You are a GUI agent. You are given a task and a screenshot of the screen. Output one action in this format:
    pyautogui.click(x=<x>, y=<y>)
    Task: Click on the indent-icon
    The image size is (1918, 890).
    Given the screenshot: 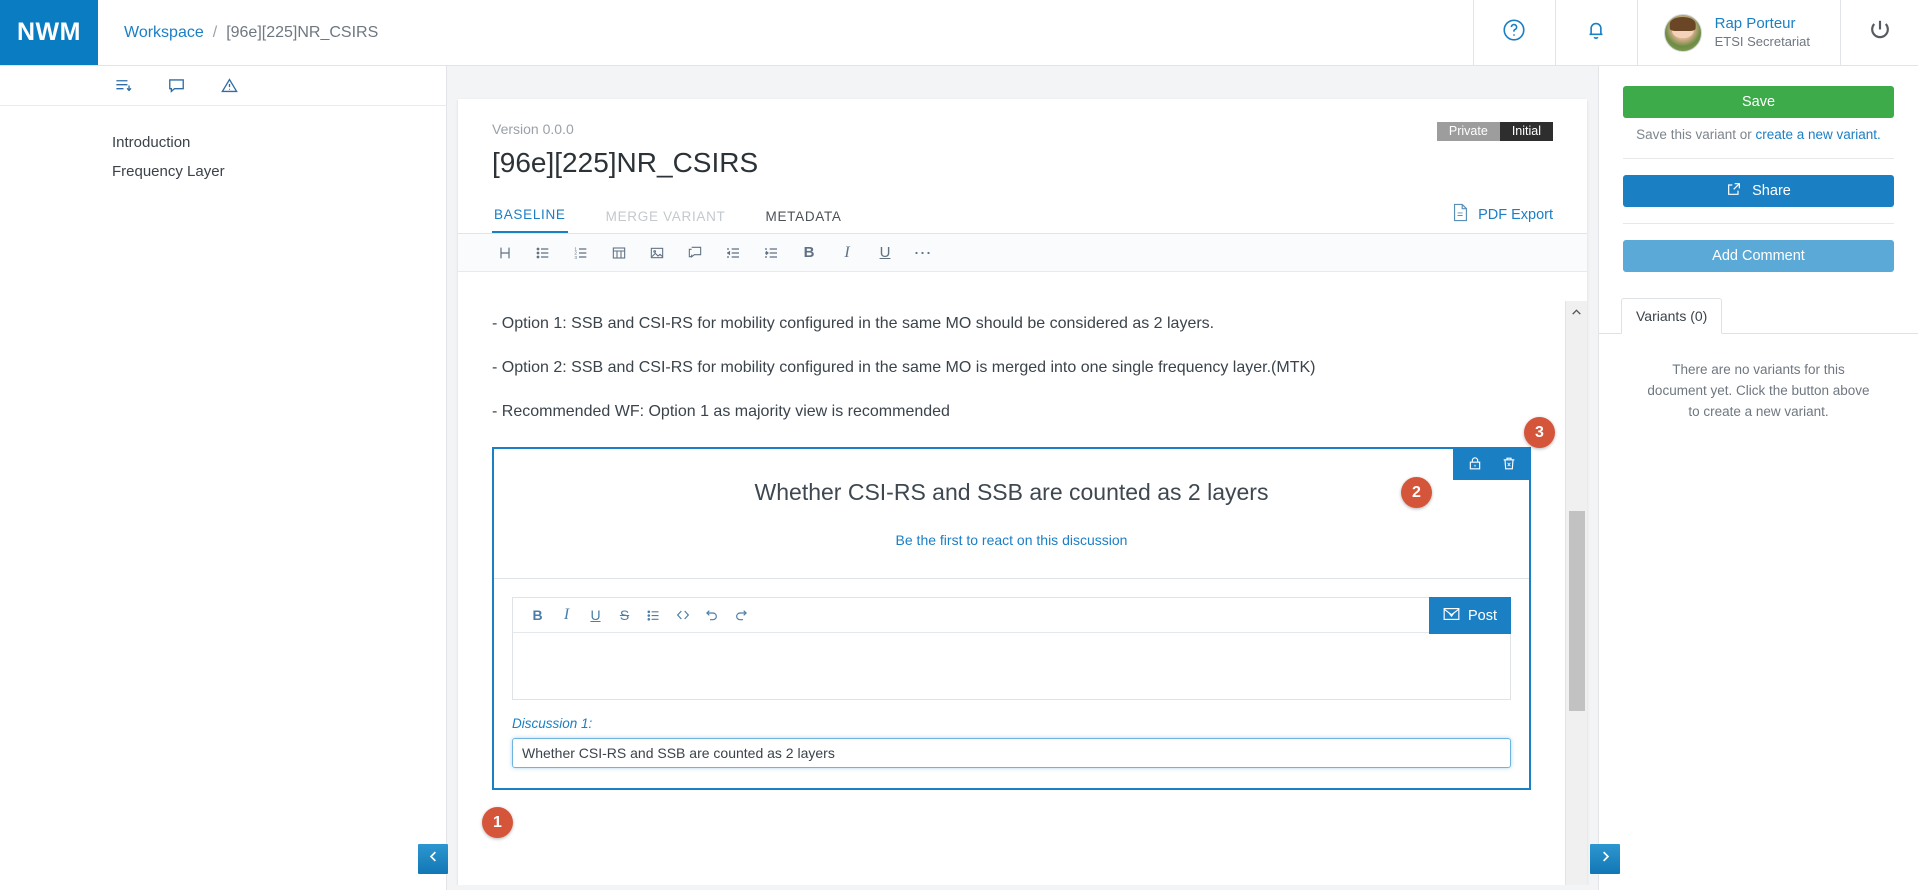 What is the action you would take?
    pyautogui.click(x=771, y=253)
    